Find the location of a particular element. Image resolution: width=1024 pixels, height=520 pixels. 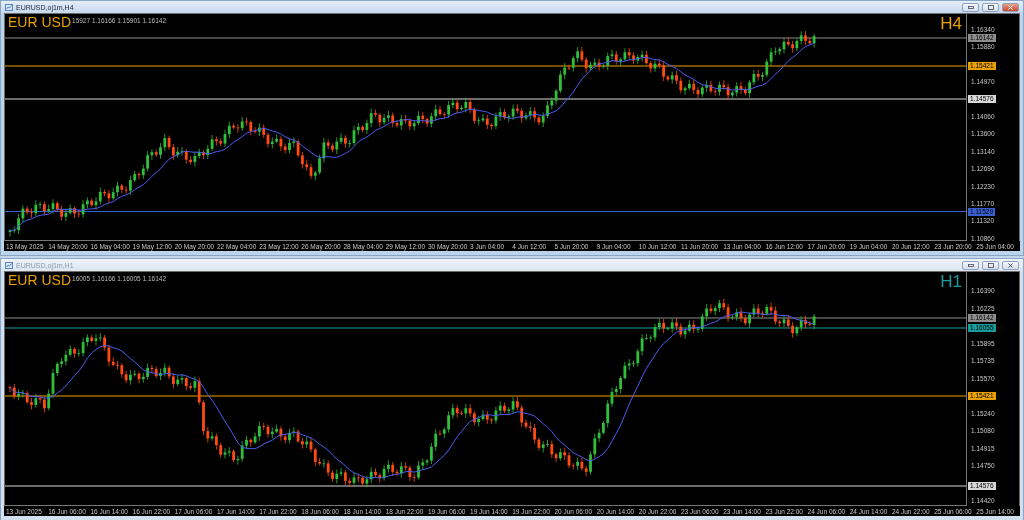

timeframe-label: H4 is located at coordinates (951, 24).